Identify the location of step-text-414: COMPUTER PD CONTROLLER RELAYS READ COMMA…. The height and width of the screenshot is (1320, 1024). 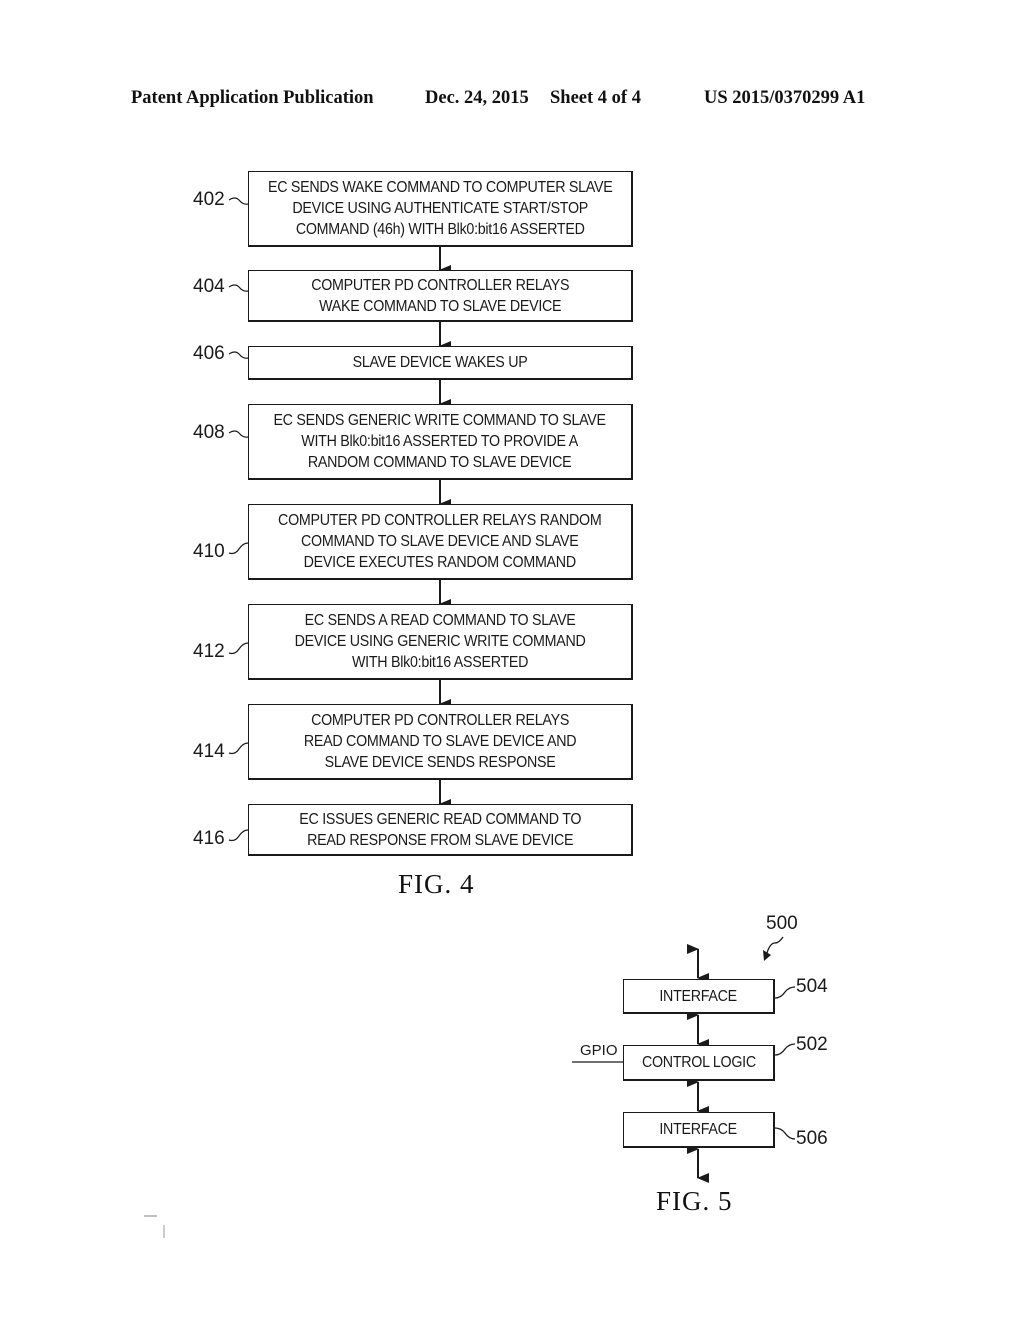
(440, 741).